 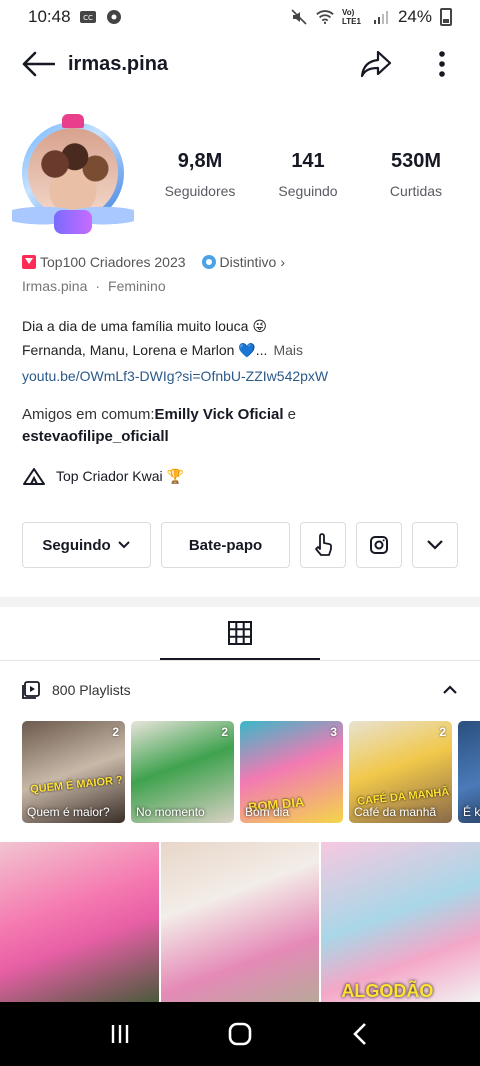 I want to click on video-thumbnail: ALGODÃO, so click(x=400, y=922).